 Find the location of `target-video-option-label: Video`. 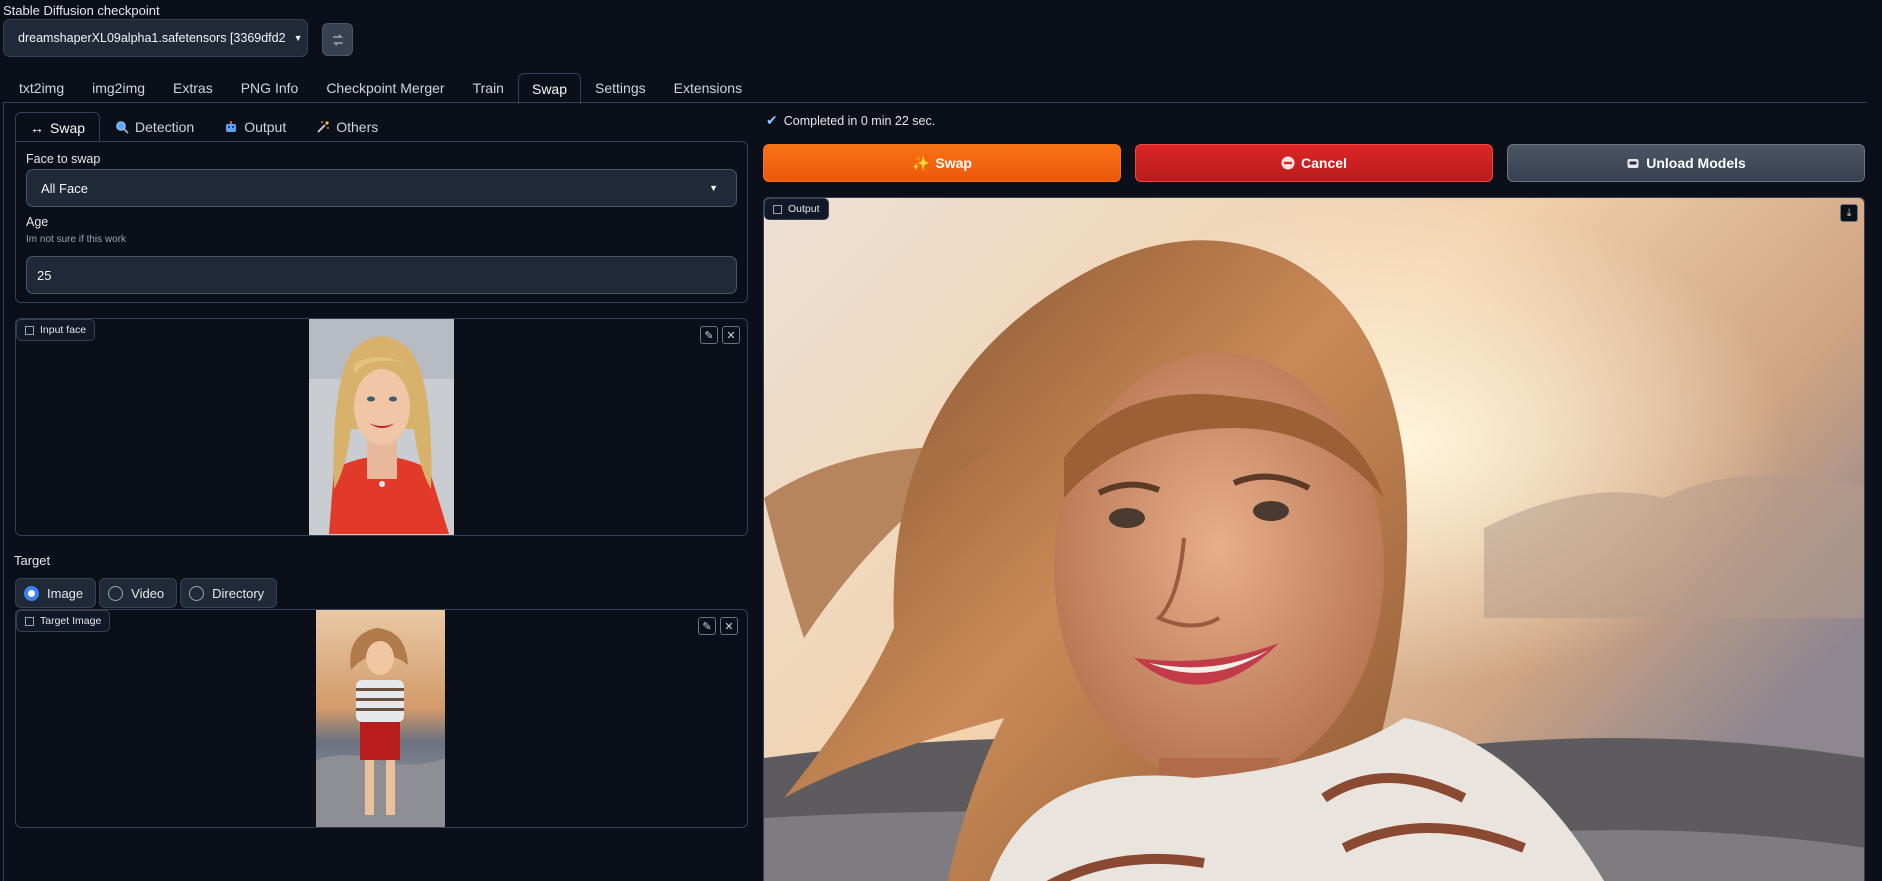

target-video-option-label: Video is located at coordinates (148, 593).